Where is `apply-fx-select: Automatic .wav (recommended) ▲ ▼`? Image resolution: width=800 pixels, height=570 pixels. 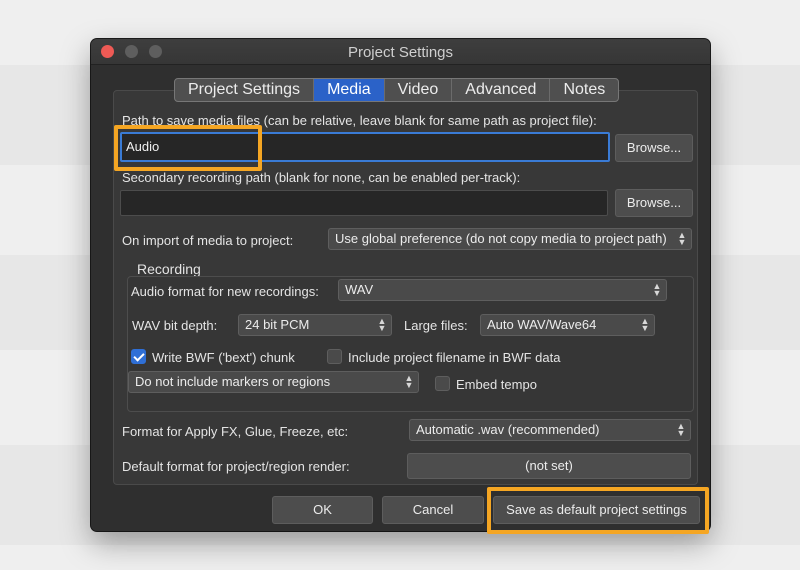
apply-fx-select: Automatic .wav (recommended) ▲ ▼ is located at coordinates (550, 430).